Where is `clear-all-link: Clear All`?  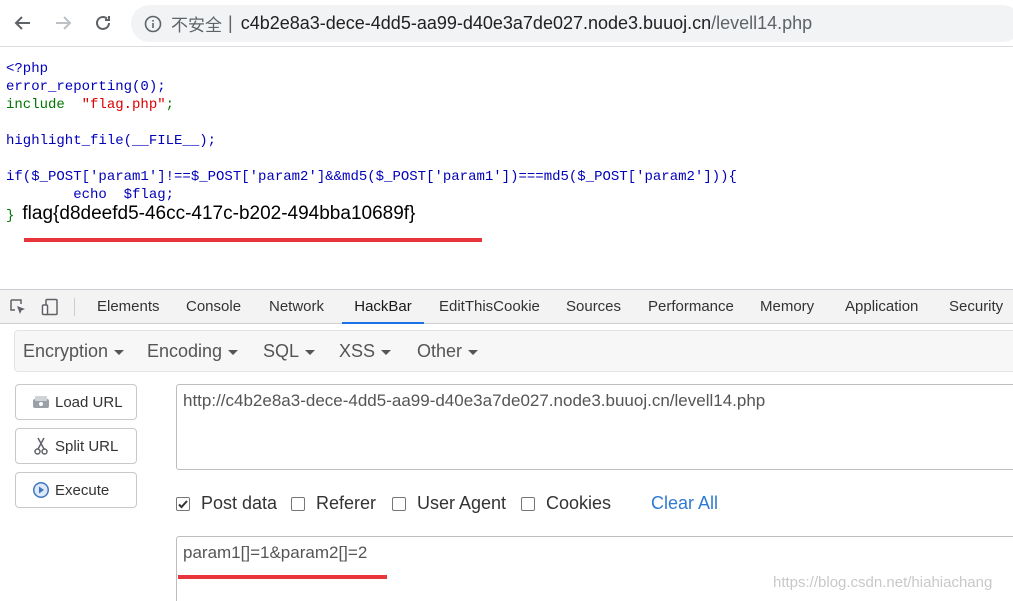 clear-all-link: Clear All is located at coordinates (684, 503).